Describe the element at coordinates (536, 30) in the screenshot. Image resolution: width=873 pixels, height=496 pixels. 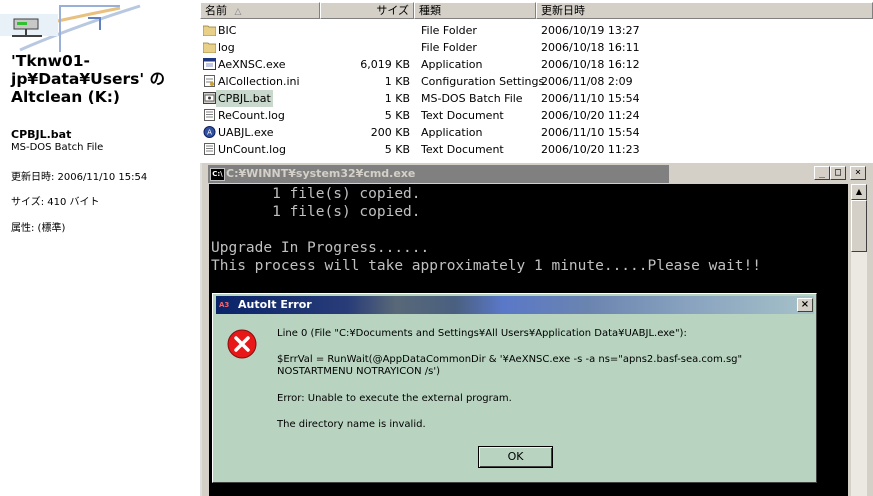
I see `file-row: BIC File Folder 2006/10/19 13:27` at that location.